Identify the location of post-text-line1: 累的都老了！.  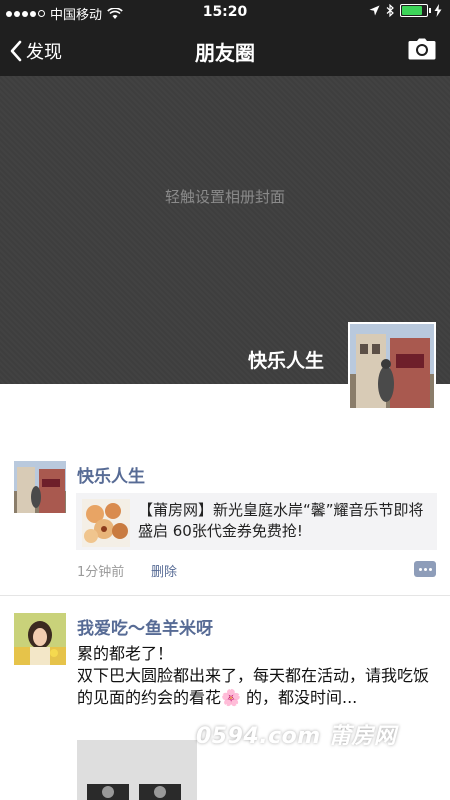
(125, 653).